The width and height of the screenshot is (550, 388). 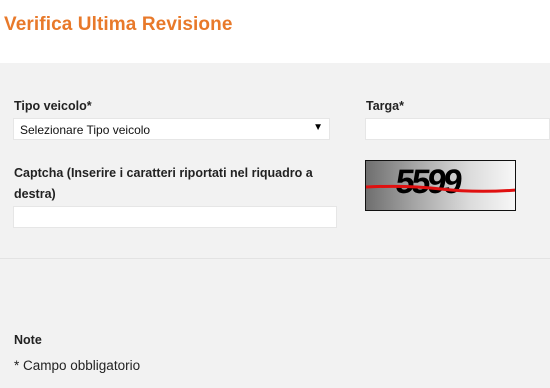 I want to click on captcha-input, so click(x=175, y=217).